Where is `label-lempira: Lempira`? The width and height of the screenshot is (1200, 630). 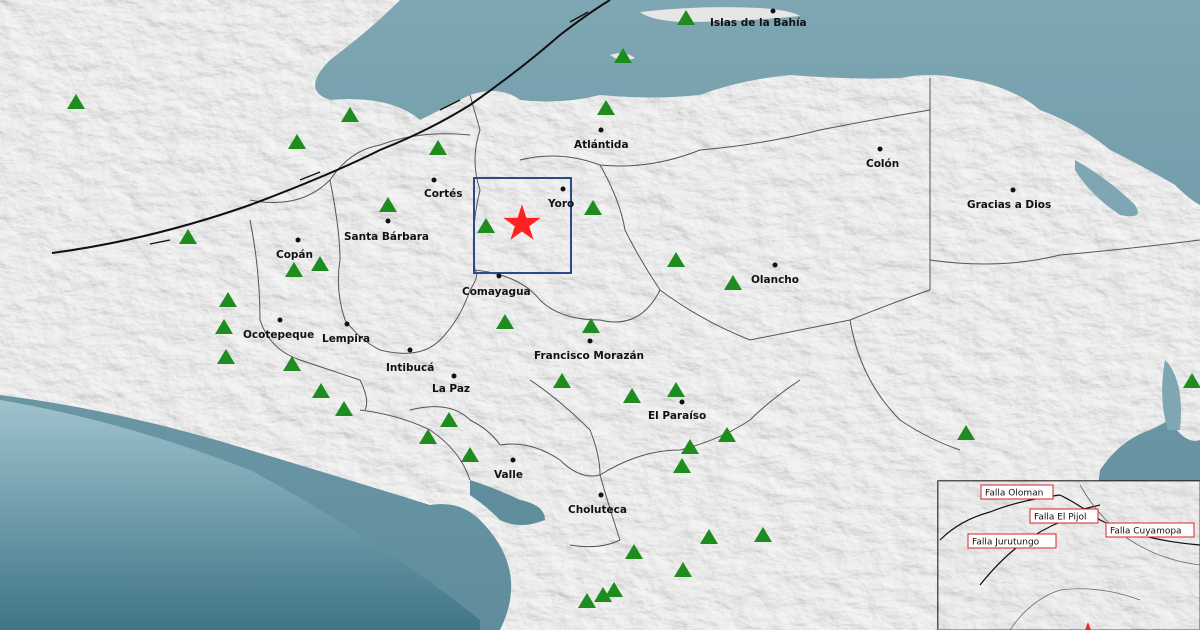
label-lempira: Lempira is located at coordinates (346, 339).